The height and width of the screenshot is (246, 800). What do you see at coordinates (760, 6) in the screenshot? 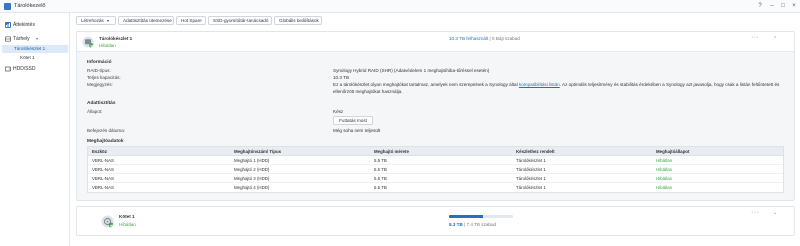
I see `help-icon: ?` at bounding box center [760, 6].